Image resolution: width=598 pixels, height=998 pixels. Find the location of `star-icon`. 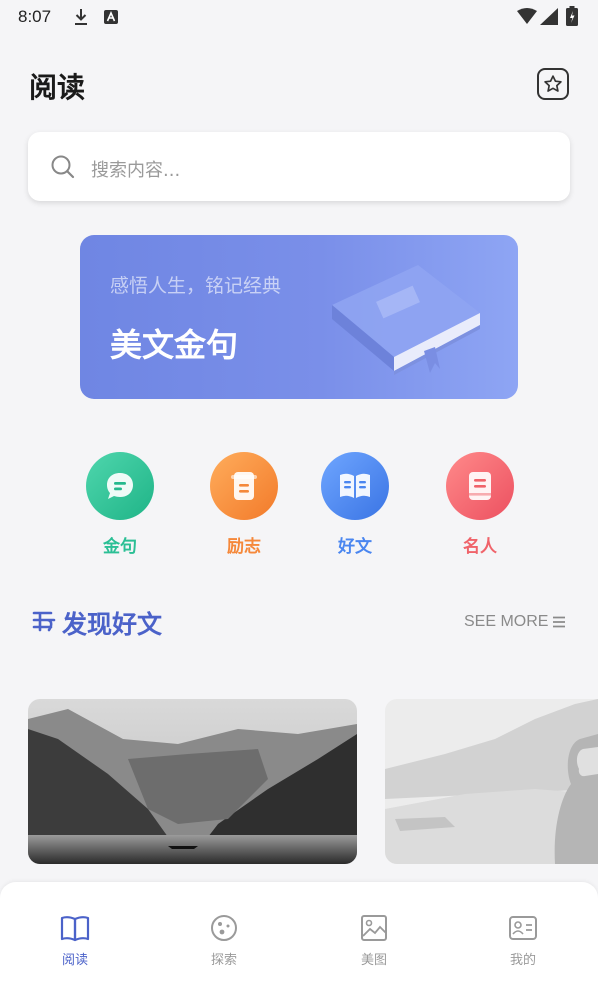

star-icon is located at coordinates (553, 83).